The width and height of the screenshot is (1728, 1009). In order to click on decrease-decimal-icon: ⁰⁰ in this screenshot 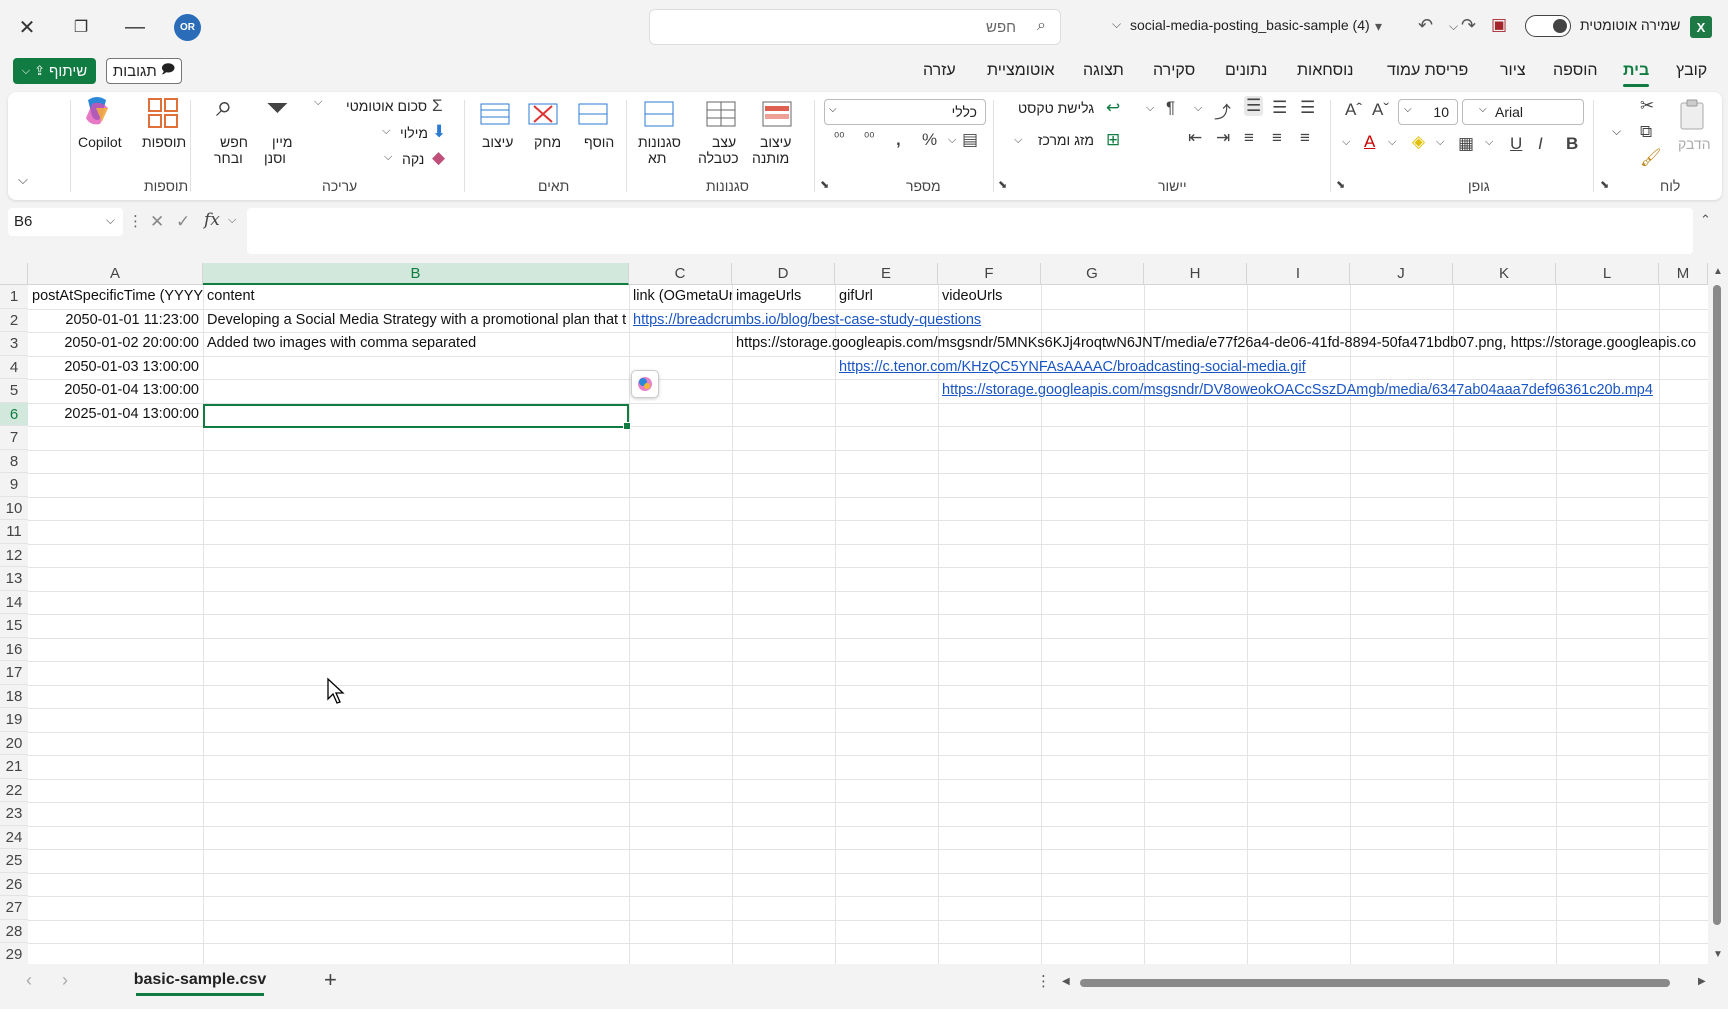, I will do `click(839, 138)`.